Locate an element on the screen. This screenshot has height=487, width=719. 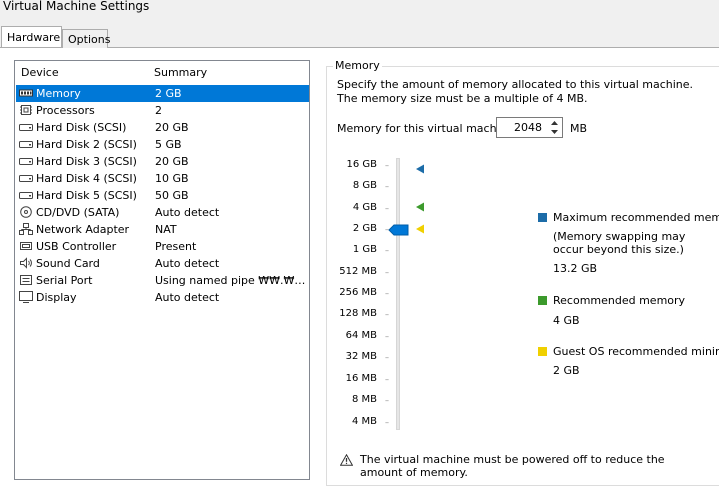
sound-icon is located at coordinates (26, 263).